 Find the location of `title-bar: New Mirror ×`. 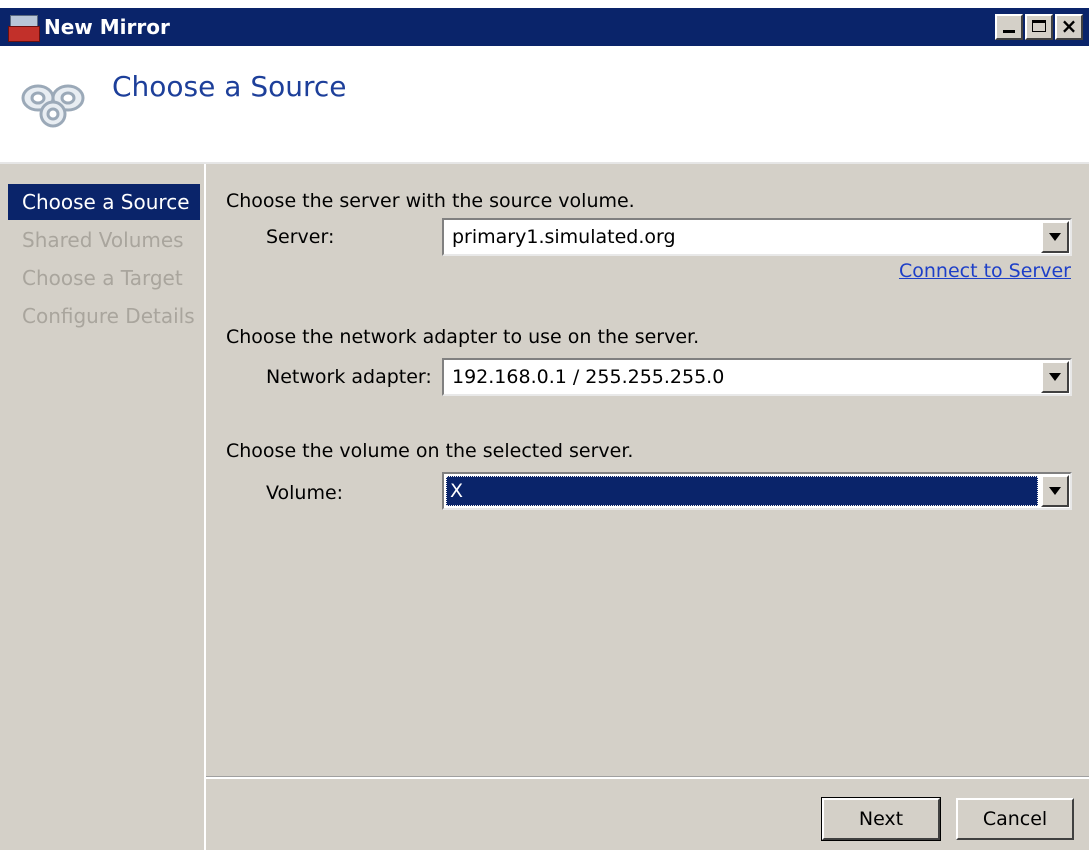

title-bar: New Mirror × is located at coordinates (544, 27).